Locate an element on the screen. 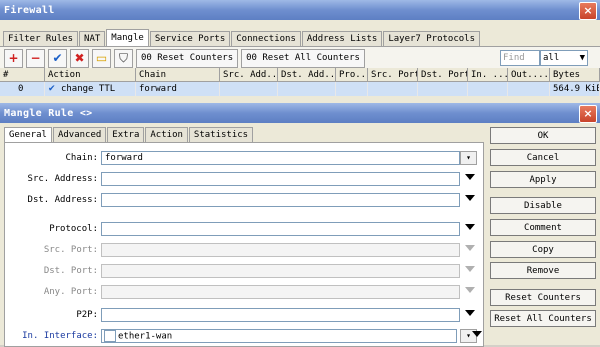 This screenshot has width=600, height=347. chain-row: Chain: forward ▾ is located at coordinates (244, 158).